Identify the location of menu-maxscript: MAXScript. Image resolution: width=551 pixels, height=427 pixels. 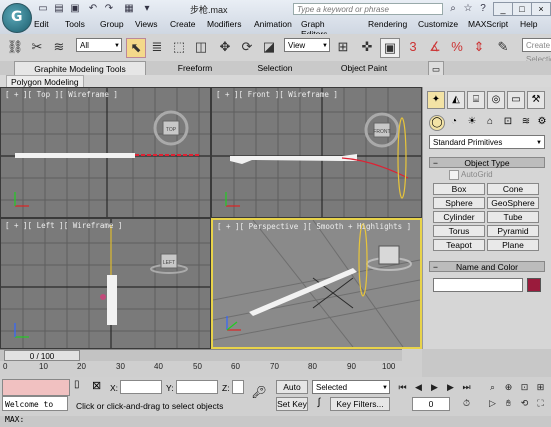
(488, 24).